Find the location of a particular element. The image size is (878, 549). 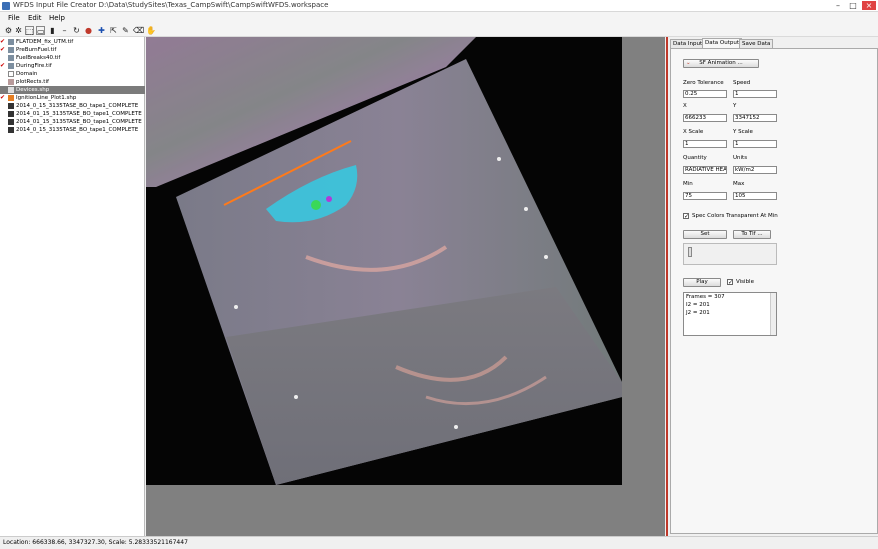

zero-tolerance-input: 0.25 is located at coordinates (705, 94).